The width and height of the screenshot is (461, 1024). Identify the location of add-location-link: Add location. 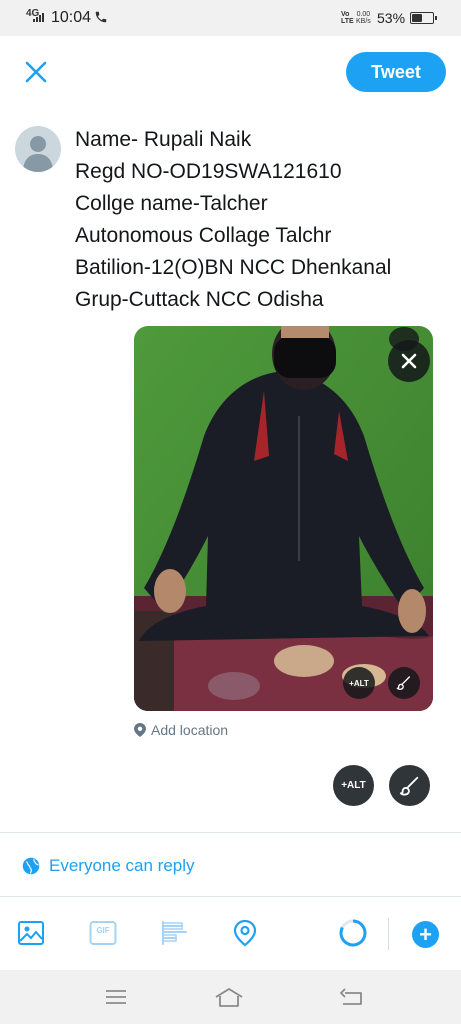
(181, 730).